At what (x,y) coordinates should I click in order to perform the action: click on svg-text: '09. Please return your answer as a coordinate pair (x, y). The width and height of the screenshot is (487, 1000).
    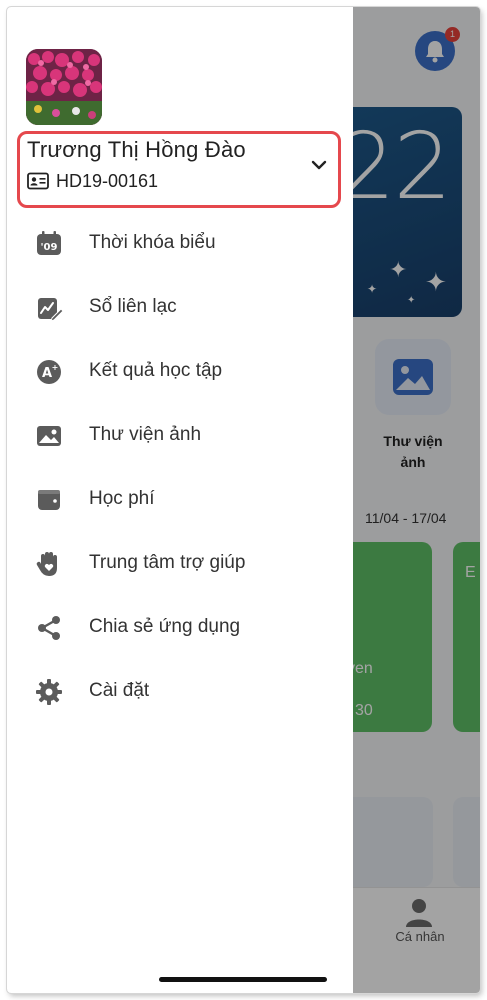
    Looking at the image, I should click on (49, 247).